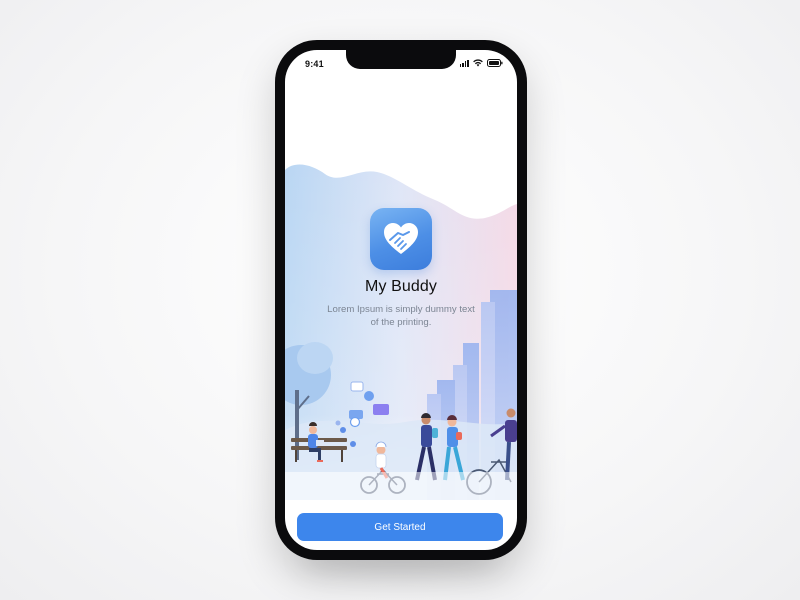  Describe the element at coordinates (314, 64) in the screenshot. I see `status-time: 9:41` at that location.